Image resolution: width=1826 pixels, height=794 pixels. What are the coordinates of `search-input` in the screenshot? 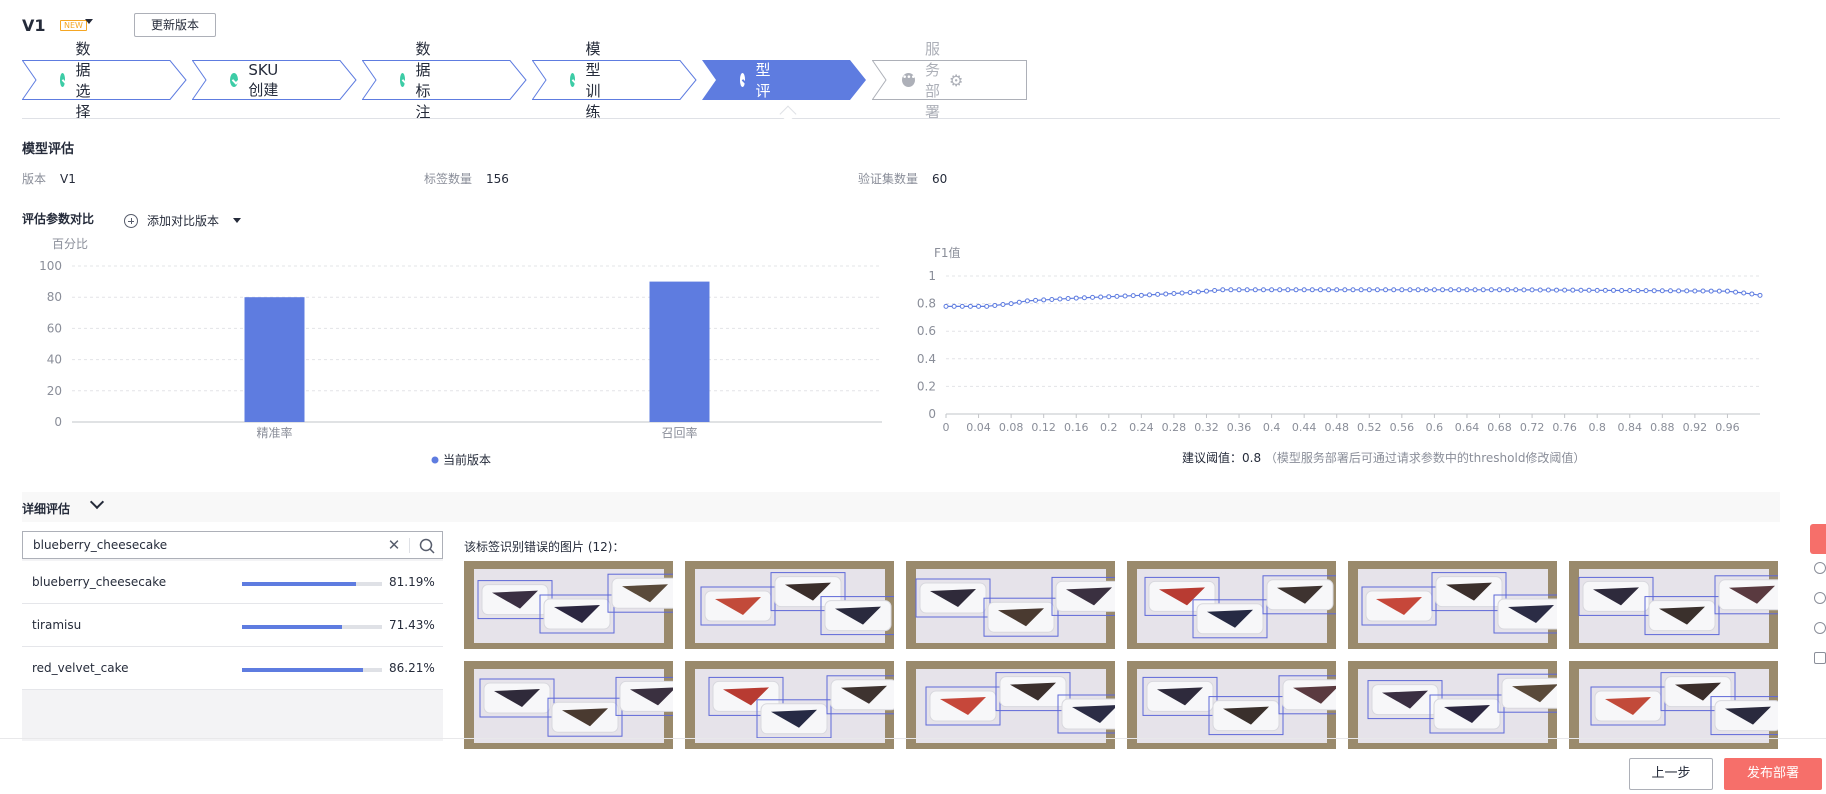 It's located at (203, 545).